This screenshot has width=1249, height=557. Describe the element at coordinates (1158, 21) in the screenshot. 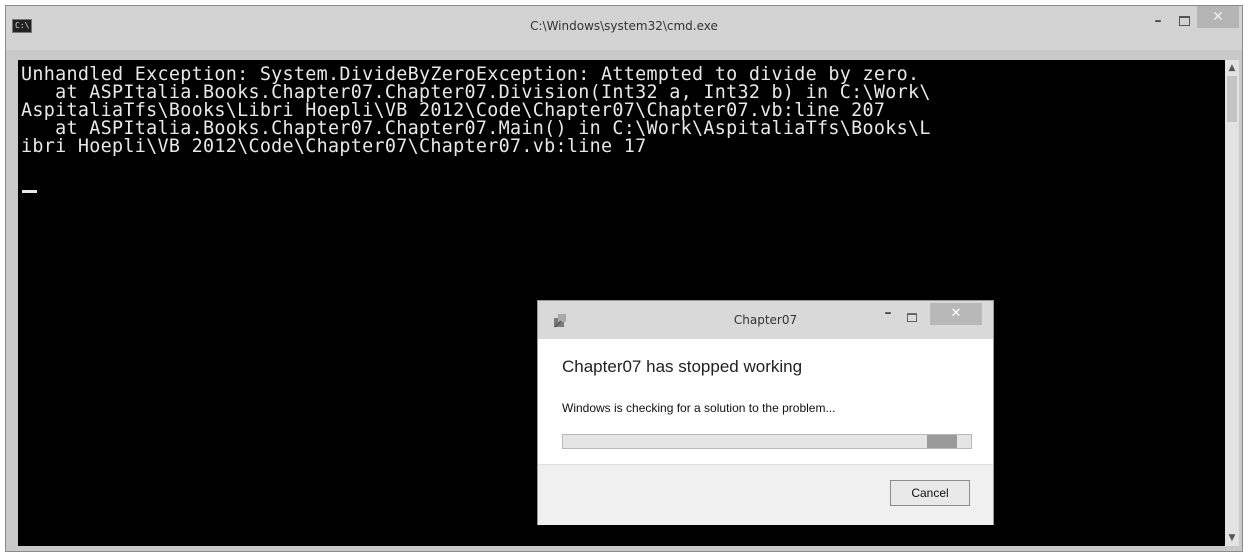

I see `minimize-button: –` at that location.